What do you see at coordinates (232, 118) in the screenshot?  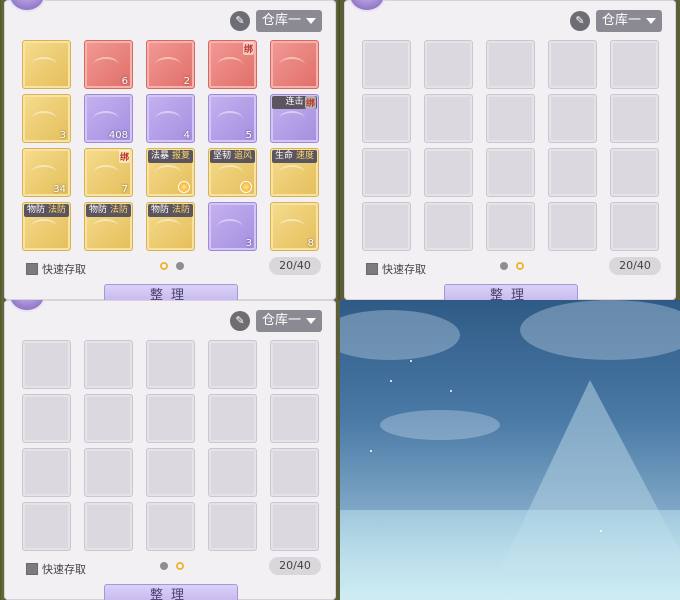 I see `inventory-slot: 5` at bounding box center [232, 118].